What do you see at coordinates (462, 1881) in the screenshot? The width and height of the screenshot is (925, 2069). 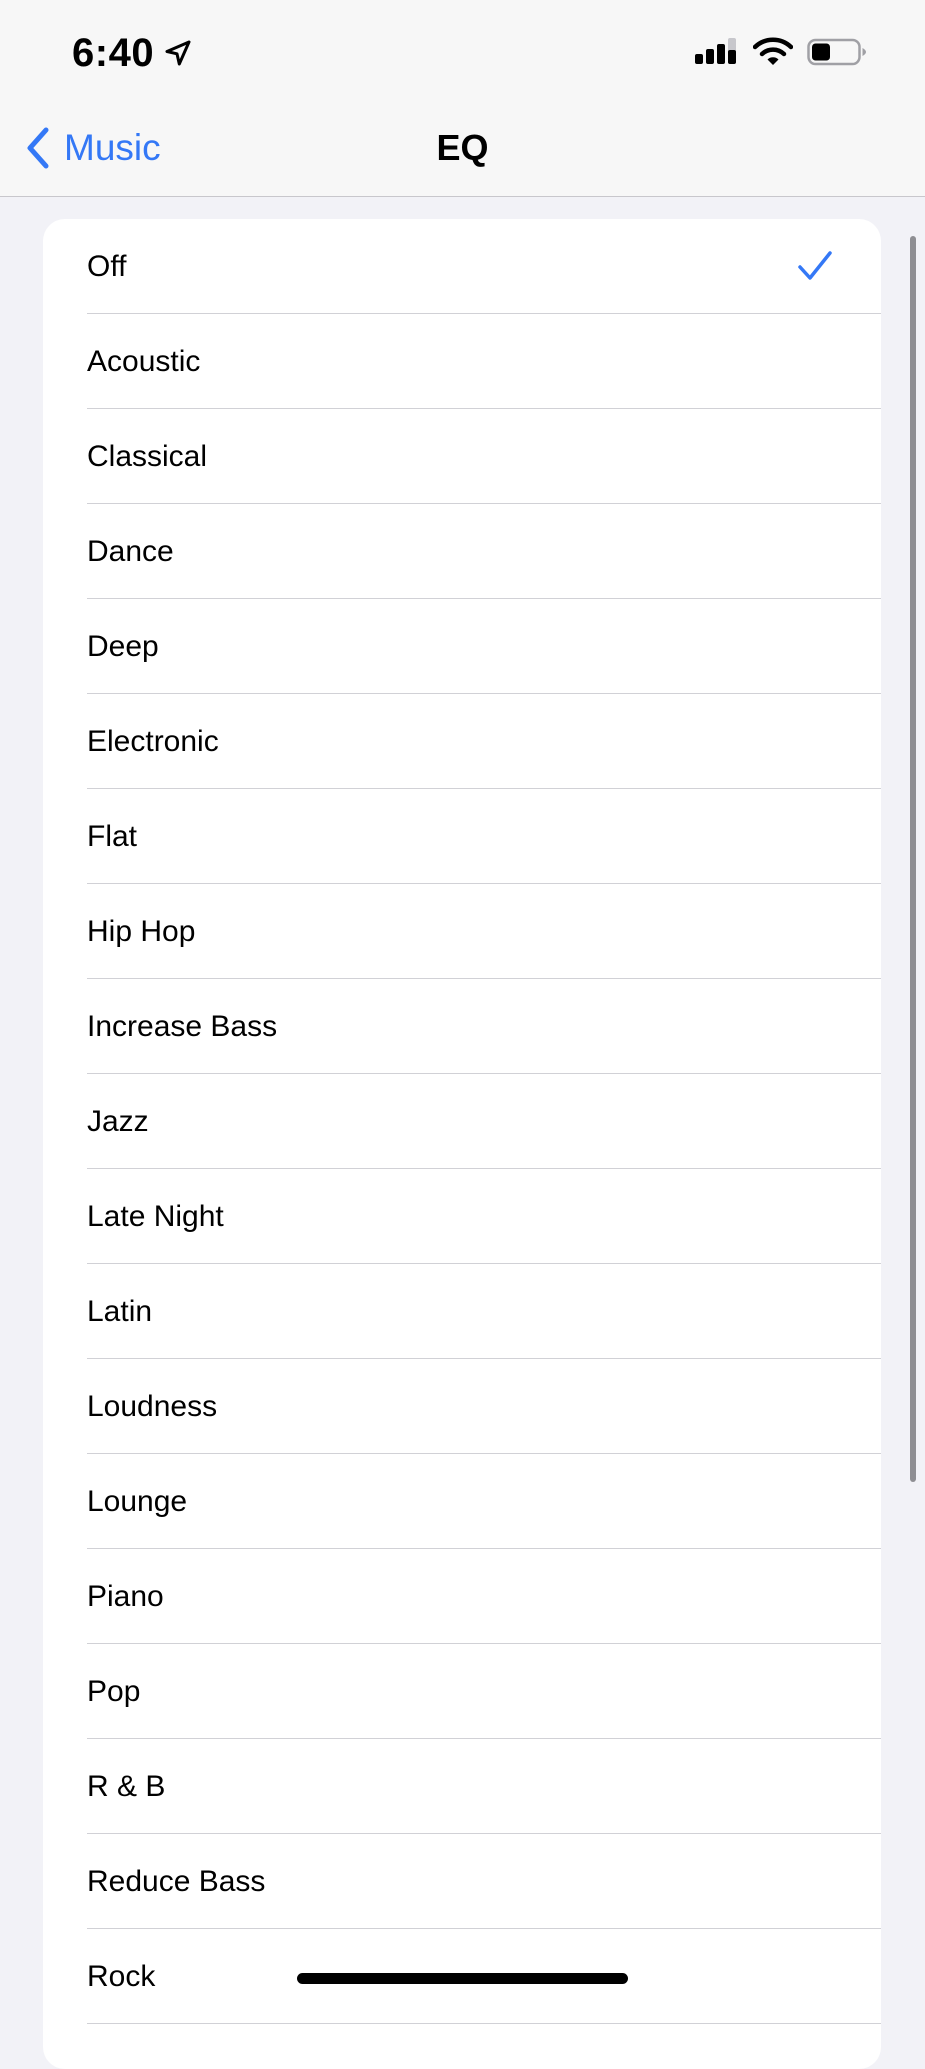 I see `eq-option-reduce-bass: Reduce Bass` at bounding box center [462, 1881].